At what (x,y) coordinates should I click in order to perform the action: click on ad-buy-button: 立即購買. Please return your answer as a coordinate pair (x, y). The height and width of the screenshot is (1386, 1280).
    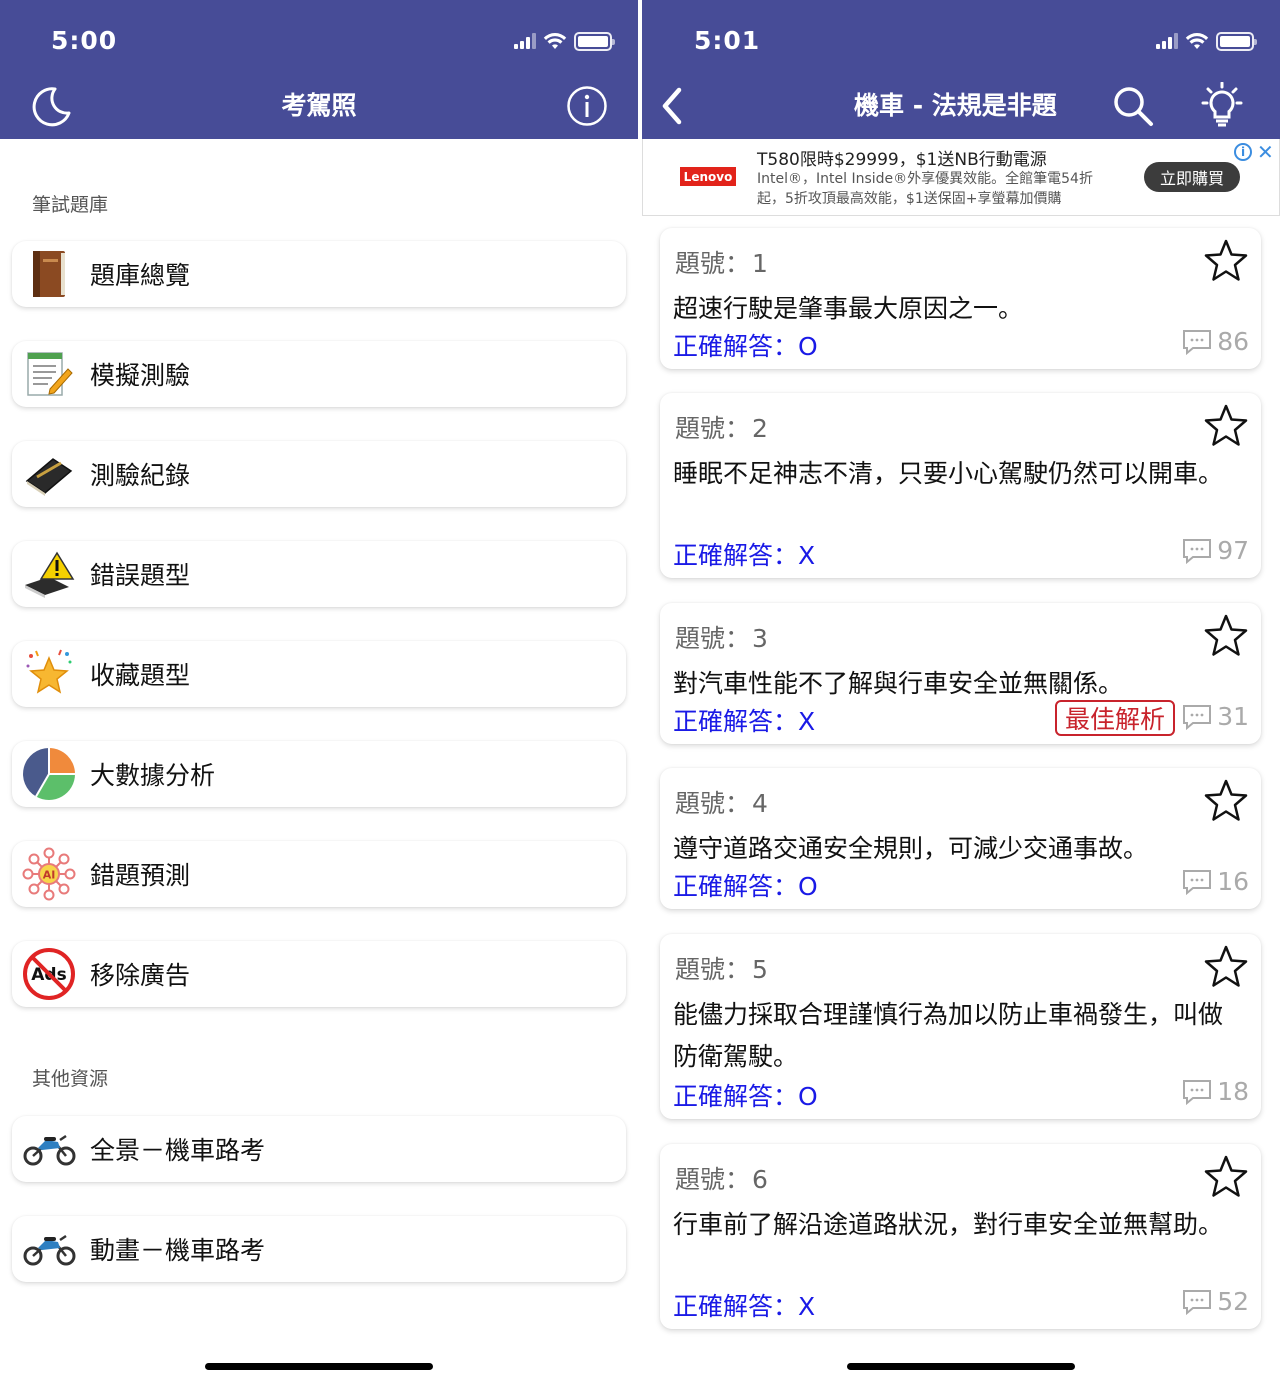
    Looking at the image, I should click on (1192, 177).